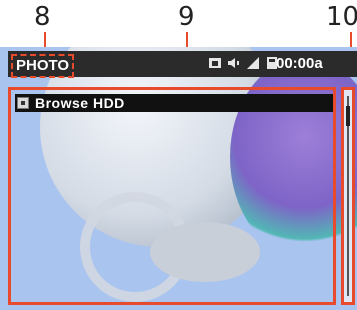 Image resolution: width=357 pixels, height=310 pixels. Describe the element at coordinates (243, 63) in the screenshot. I see `status-icons` at that location.